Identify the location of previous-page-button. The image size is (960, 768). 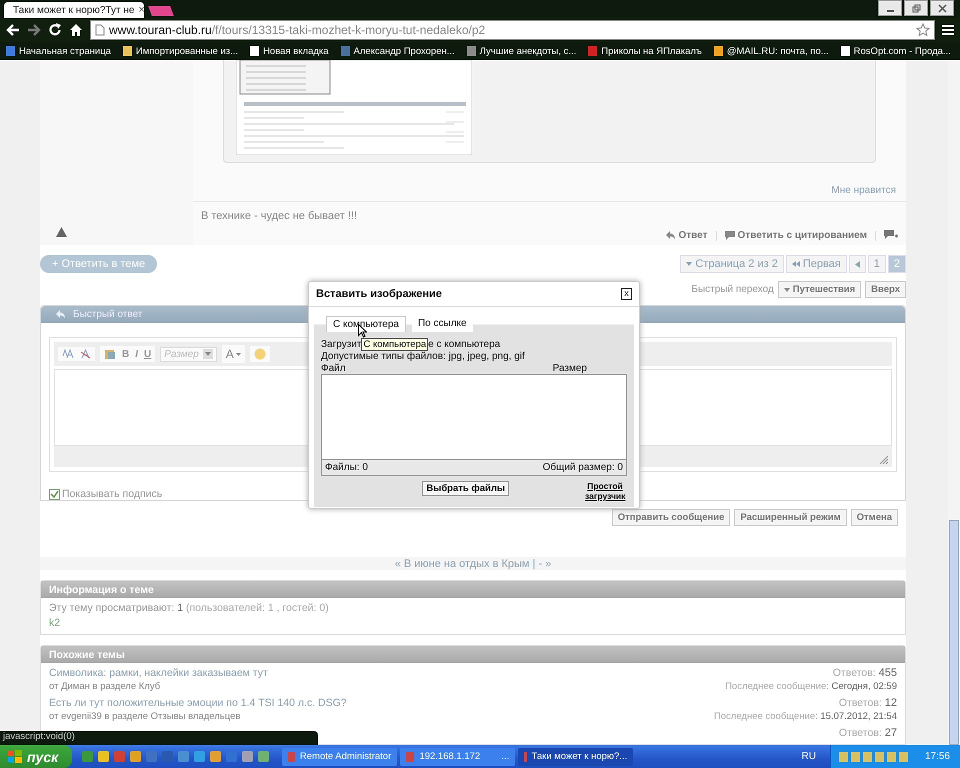
(857, 264).